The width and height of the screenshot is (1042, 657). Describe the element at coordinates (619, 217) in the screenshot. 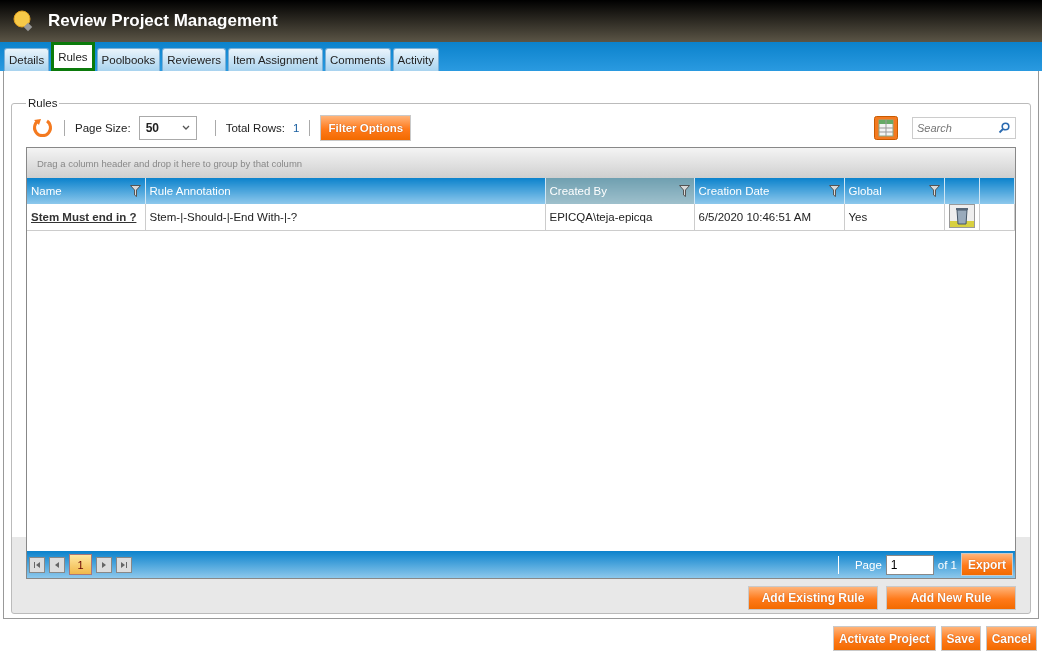

I see `table-cell: EPICQA\teja-epicqa` at that location.